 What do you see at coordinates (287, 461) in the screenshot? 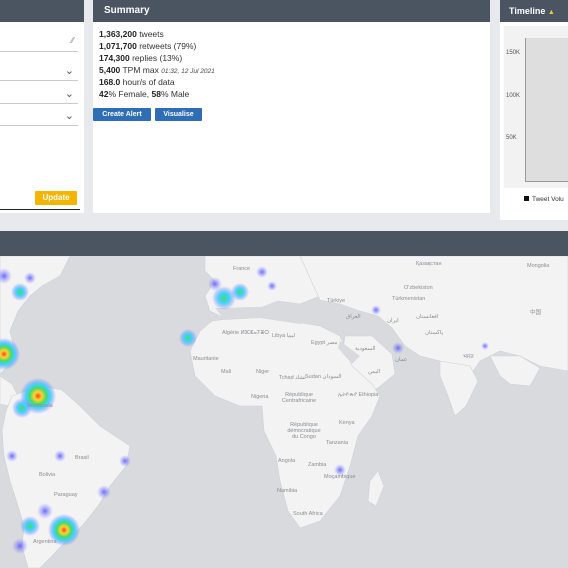
I see `map-label: Angola` at bounding box center [287, 461].